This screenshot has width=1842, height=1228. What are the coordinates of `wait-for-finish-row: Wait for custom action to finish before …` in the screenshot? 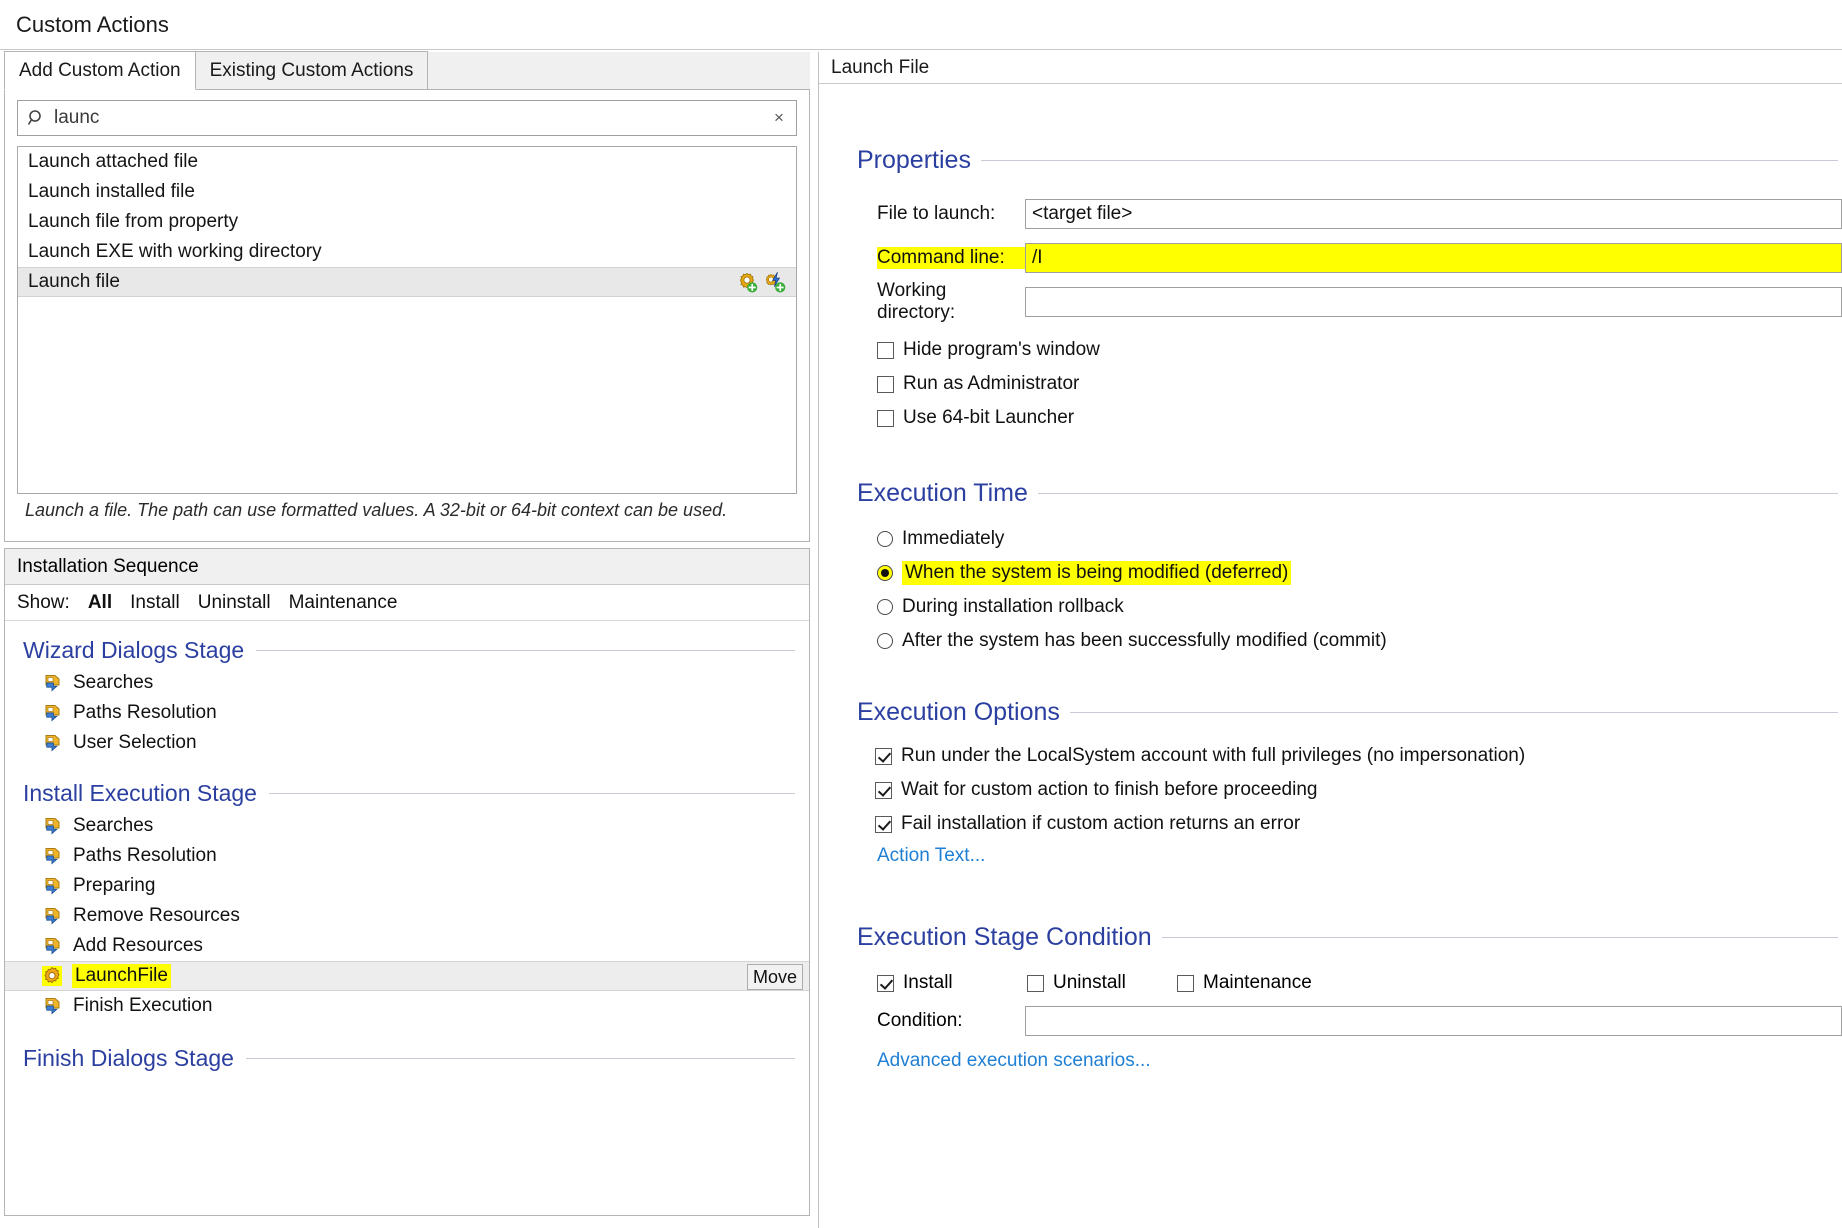 It's located at (1330, 790).